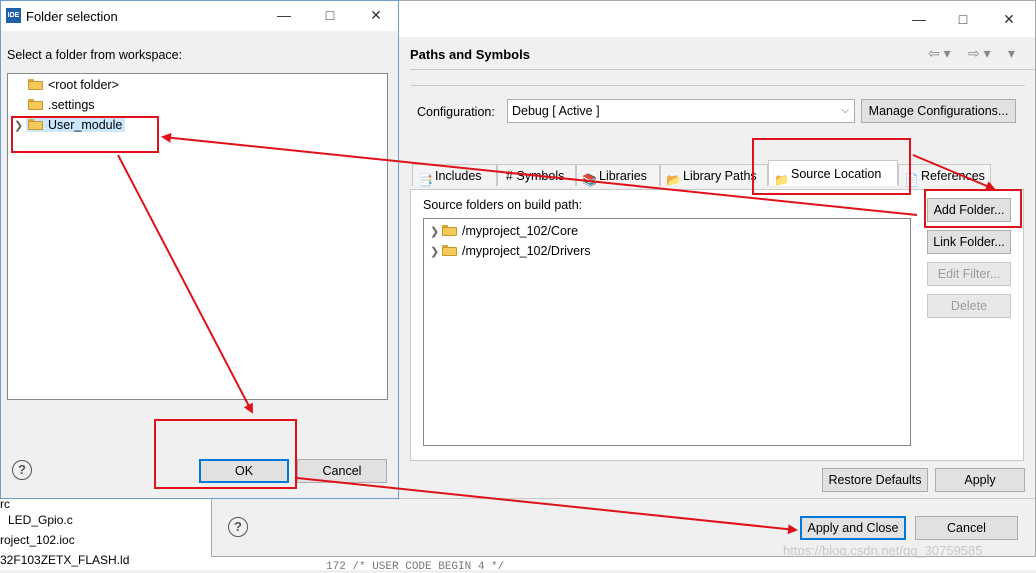 This screenshot has height=573, width=1036. I want to click on arrow-addfolder-to-user-module, so click(539, 174).